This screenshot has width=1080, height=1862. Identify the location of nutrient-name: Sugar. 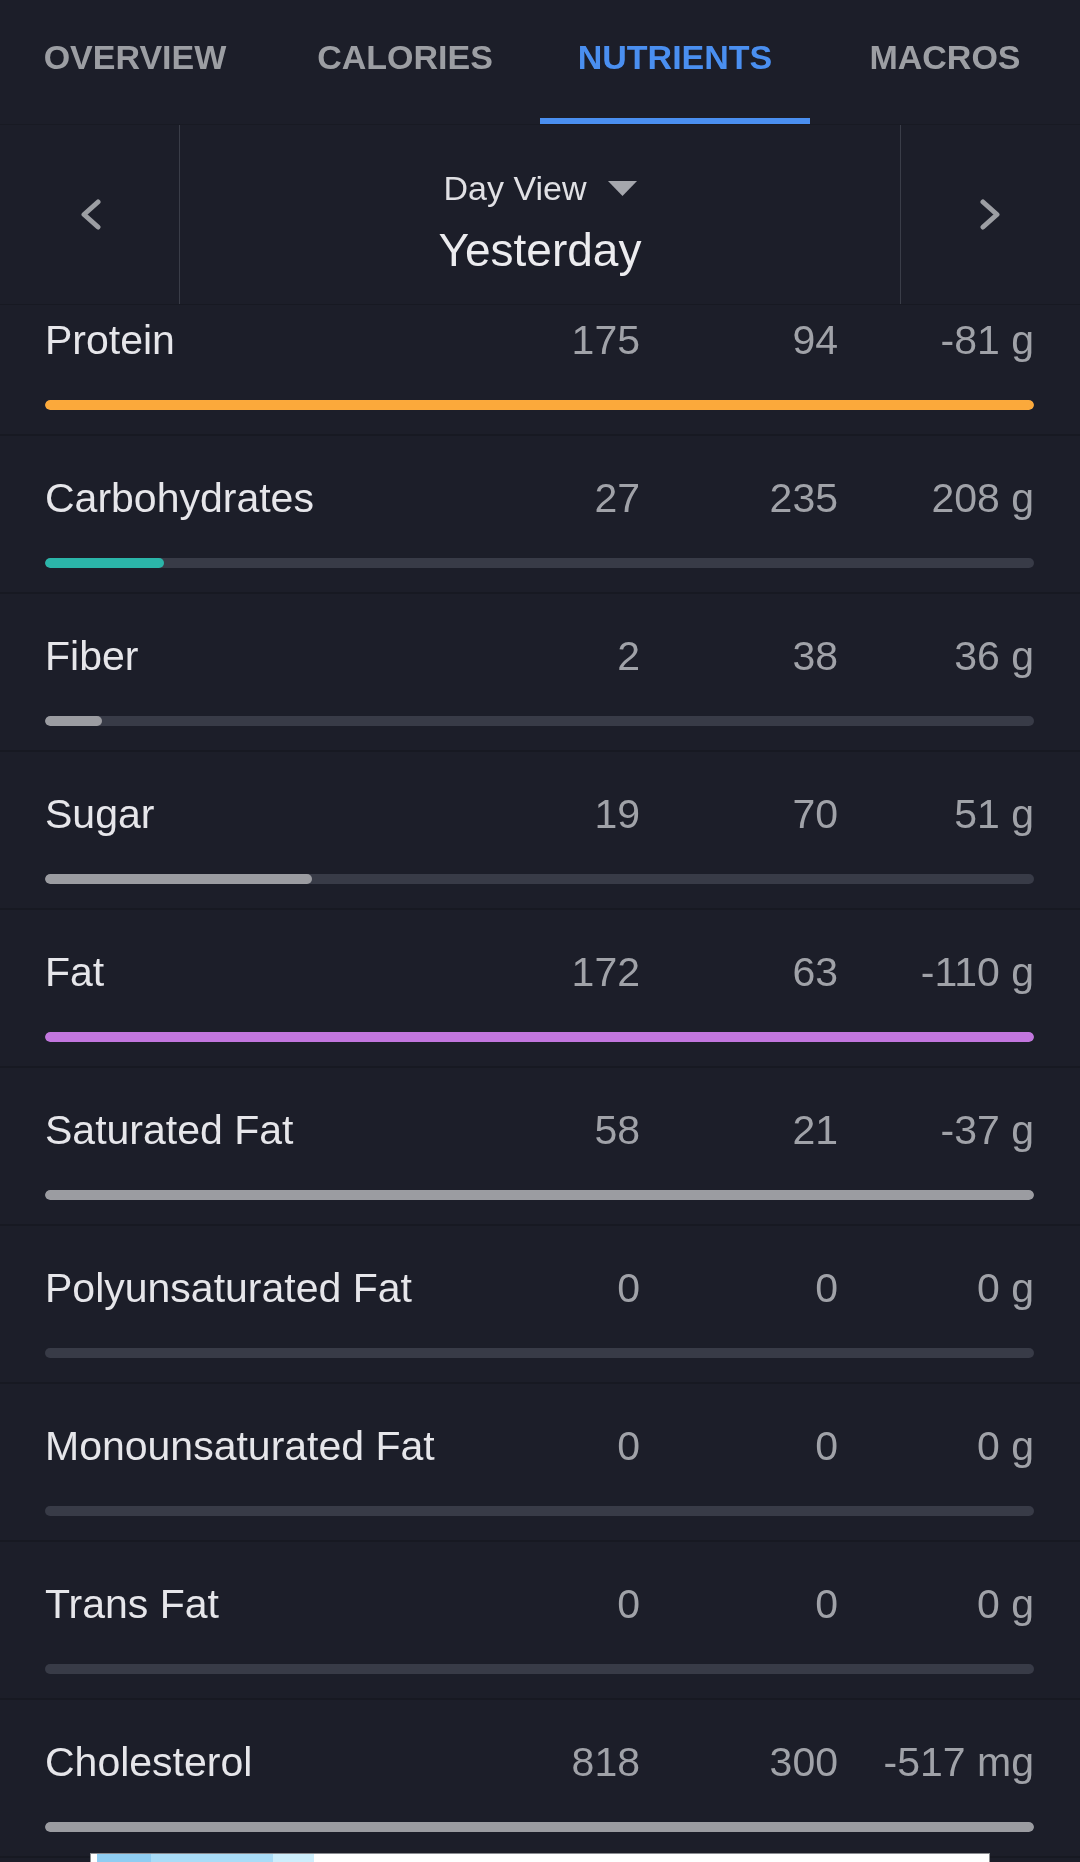
(100, 814).